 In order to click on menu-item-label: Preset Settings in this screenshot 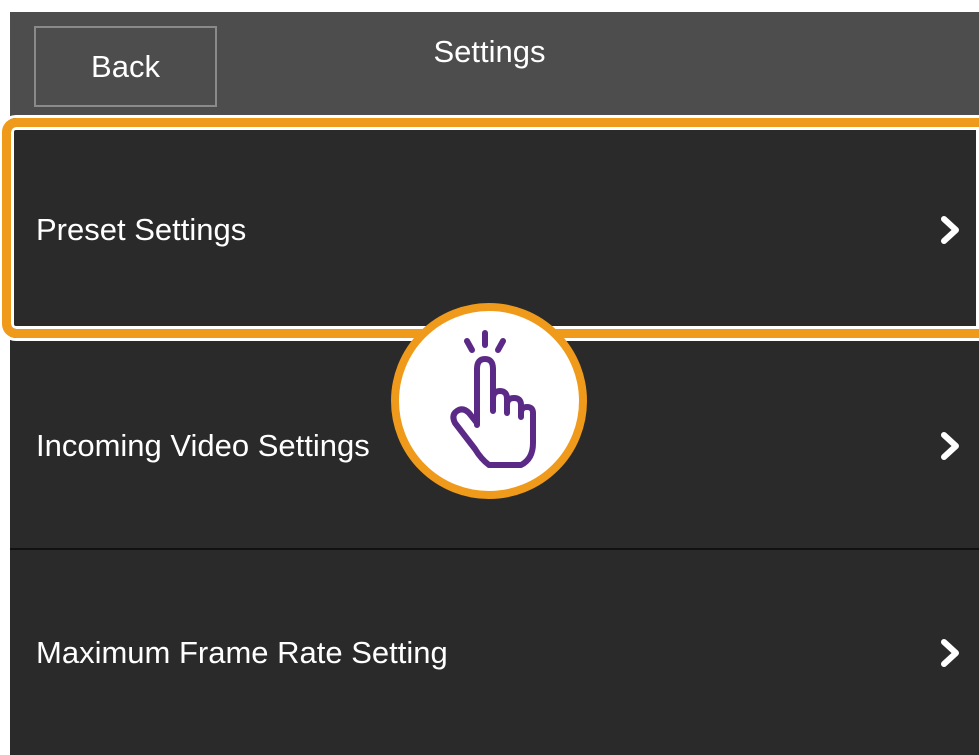, I will do `click(141, 229)`.